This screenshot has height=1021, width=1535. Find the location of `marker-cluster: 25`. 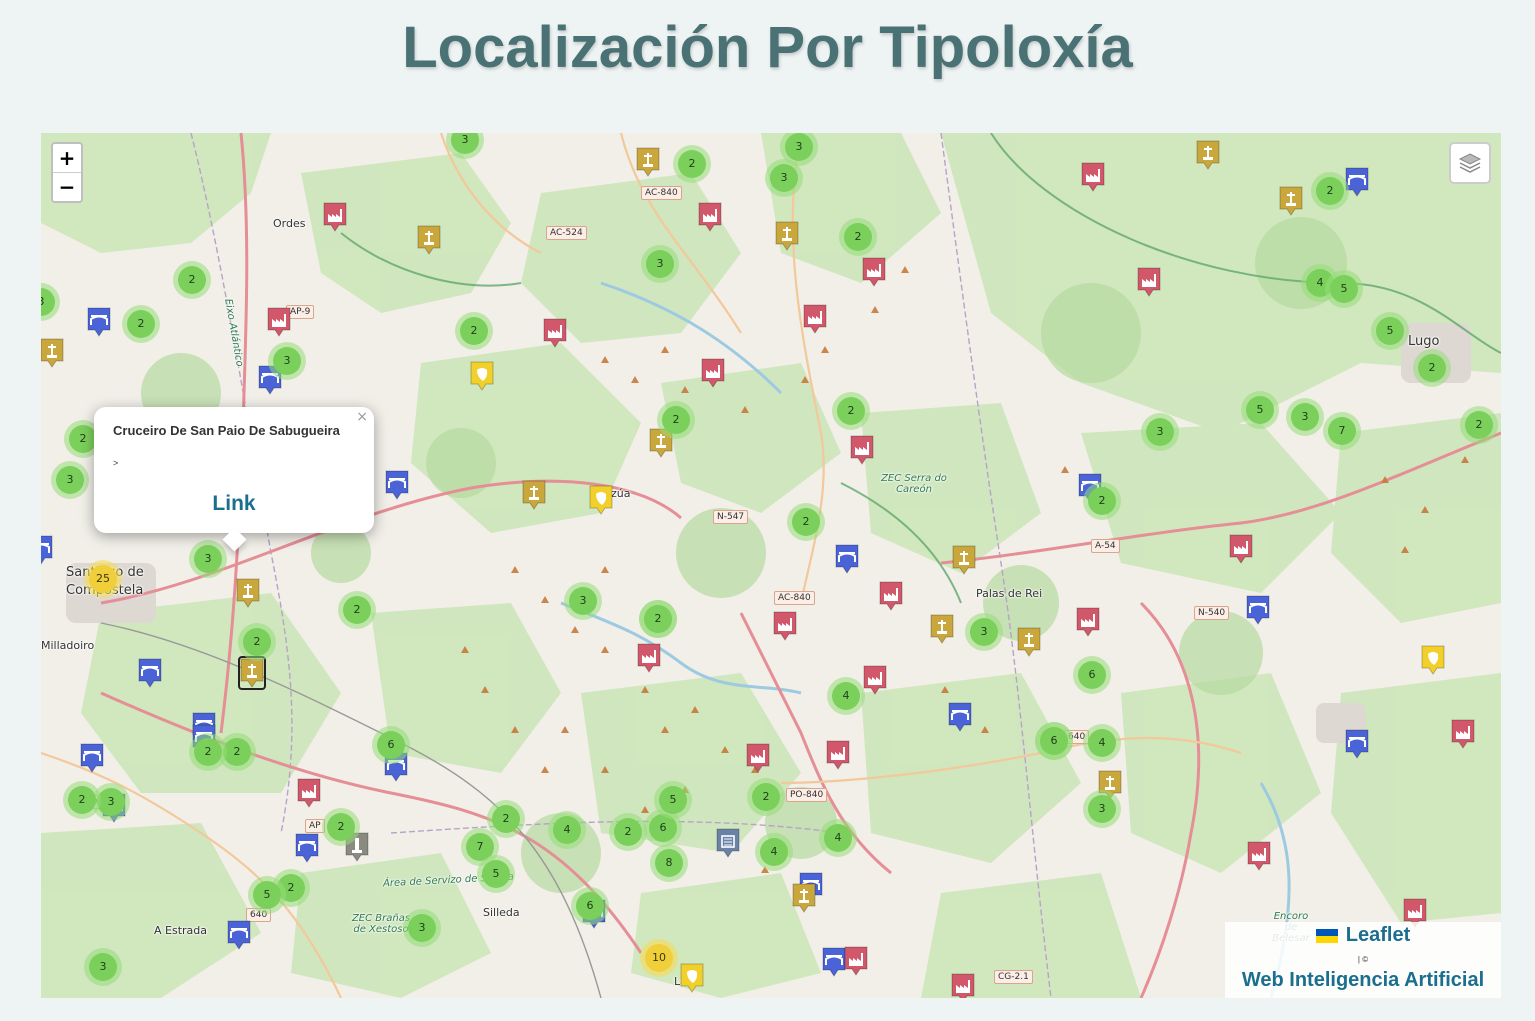

marker-cluster: 25 is located at coordinates (103, 579).